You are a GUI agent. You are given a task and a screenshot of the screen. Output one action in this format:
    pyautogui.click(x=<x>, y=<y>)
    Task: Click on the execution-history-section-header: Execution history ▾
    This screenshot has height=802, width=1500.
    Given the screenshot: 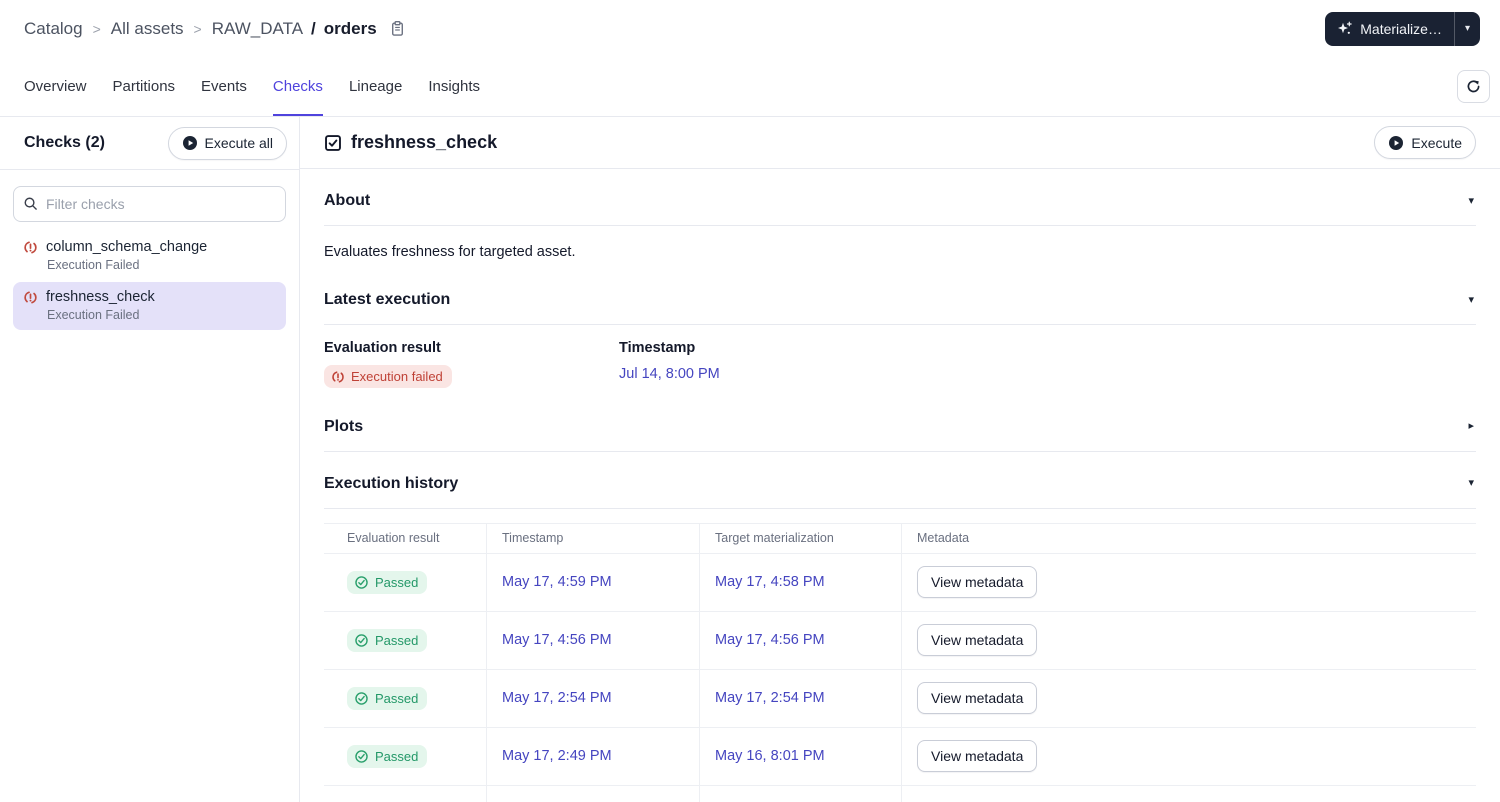 What is the action you would take?
    pyautogui.click(x=900, y=480)
    